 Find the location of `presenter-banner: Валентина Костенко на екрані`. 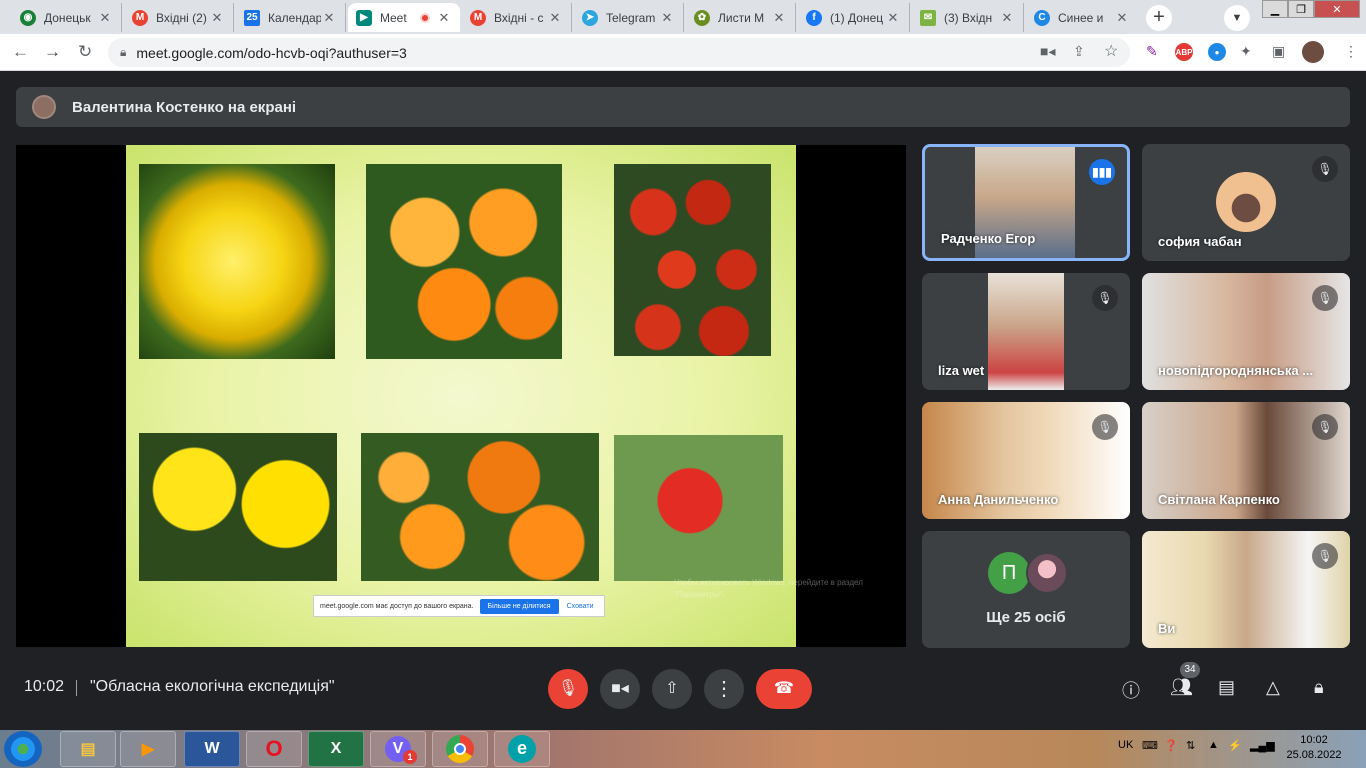

presenter-banner: Валентина Костенко на екрані is located at coordinates (683, 107).